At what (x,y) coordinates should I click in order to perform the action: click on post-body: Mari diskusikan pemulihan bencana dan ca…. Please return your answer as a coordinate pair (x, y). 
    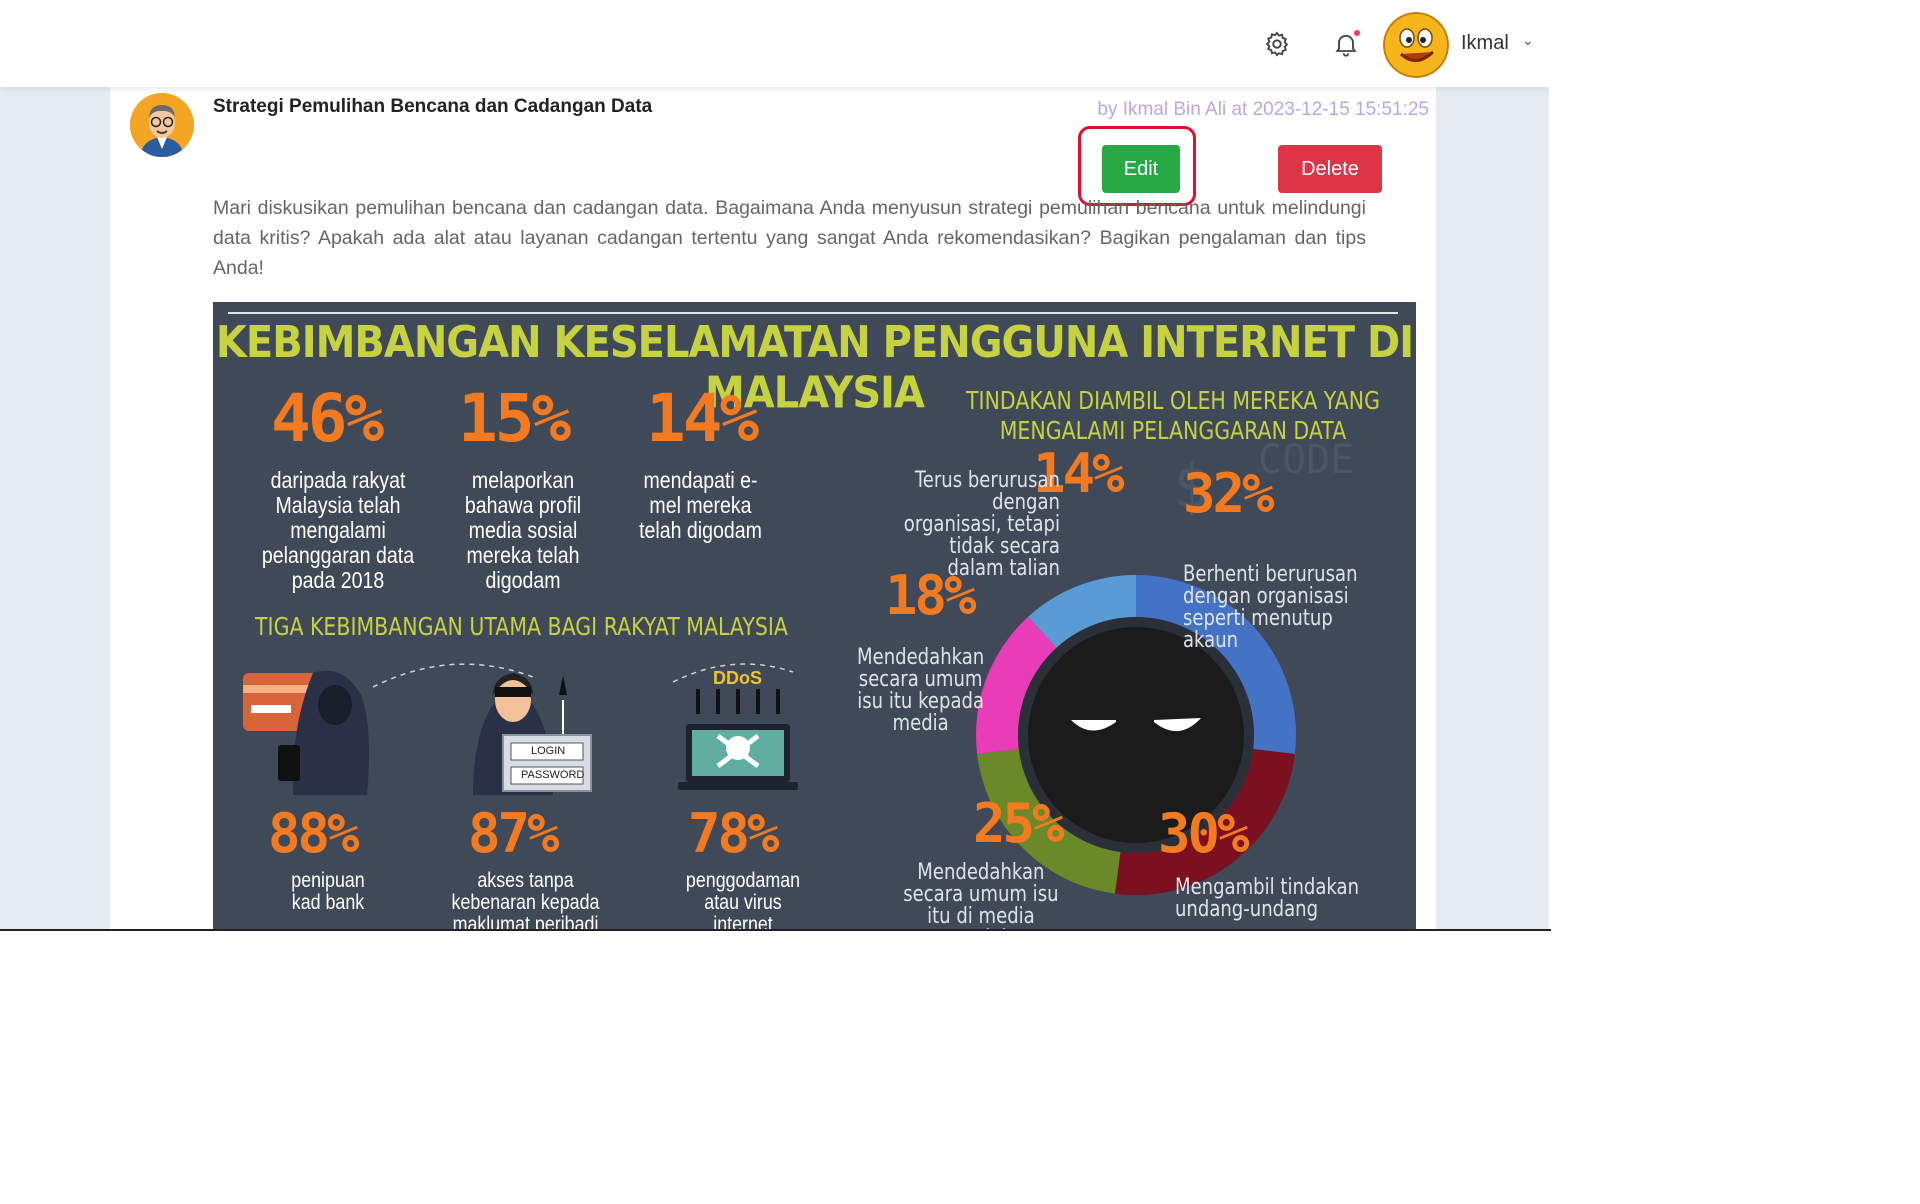
    Looking at the image, I should click on (789, 238).